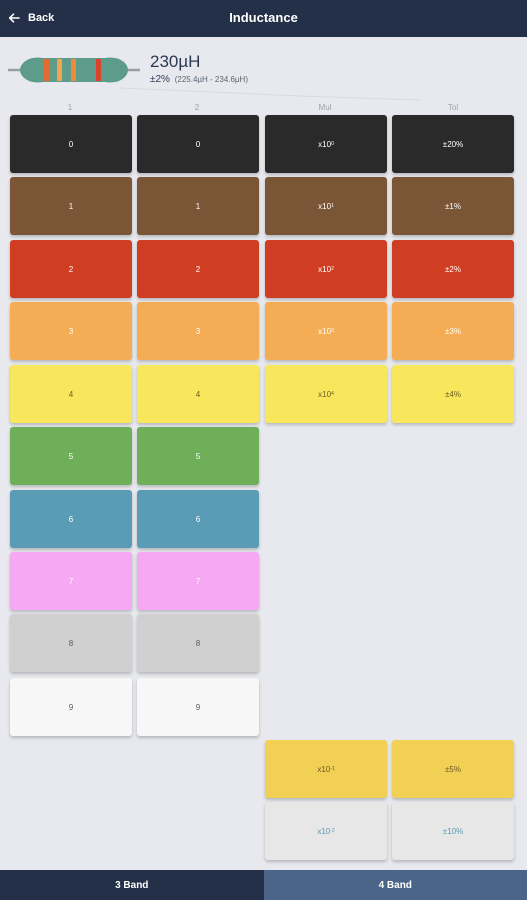 Image resolution: width=527 pixels, height=900 pixels. What do you see at coordinates (395, 885) in the screenshot?
I see `tab-4-band: 4 Band` at bounding box center [395, 885].